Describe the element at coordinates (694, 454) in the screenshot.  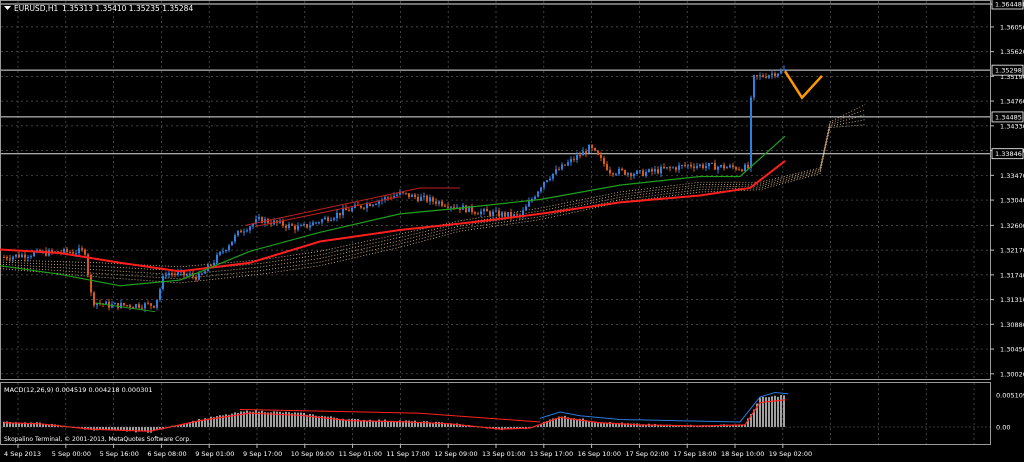
I see `time-tick-label: 17 Sep 18:00` at that location.